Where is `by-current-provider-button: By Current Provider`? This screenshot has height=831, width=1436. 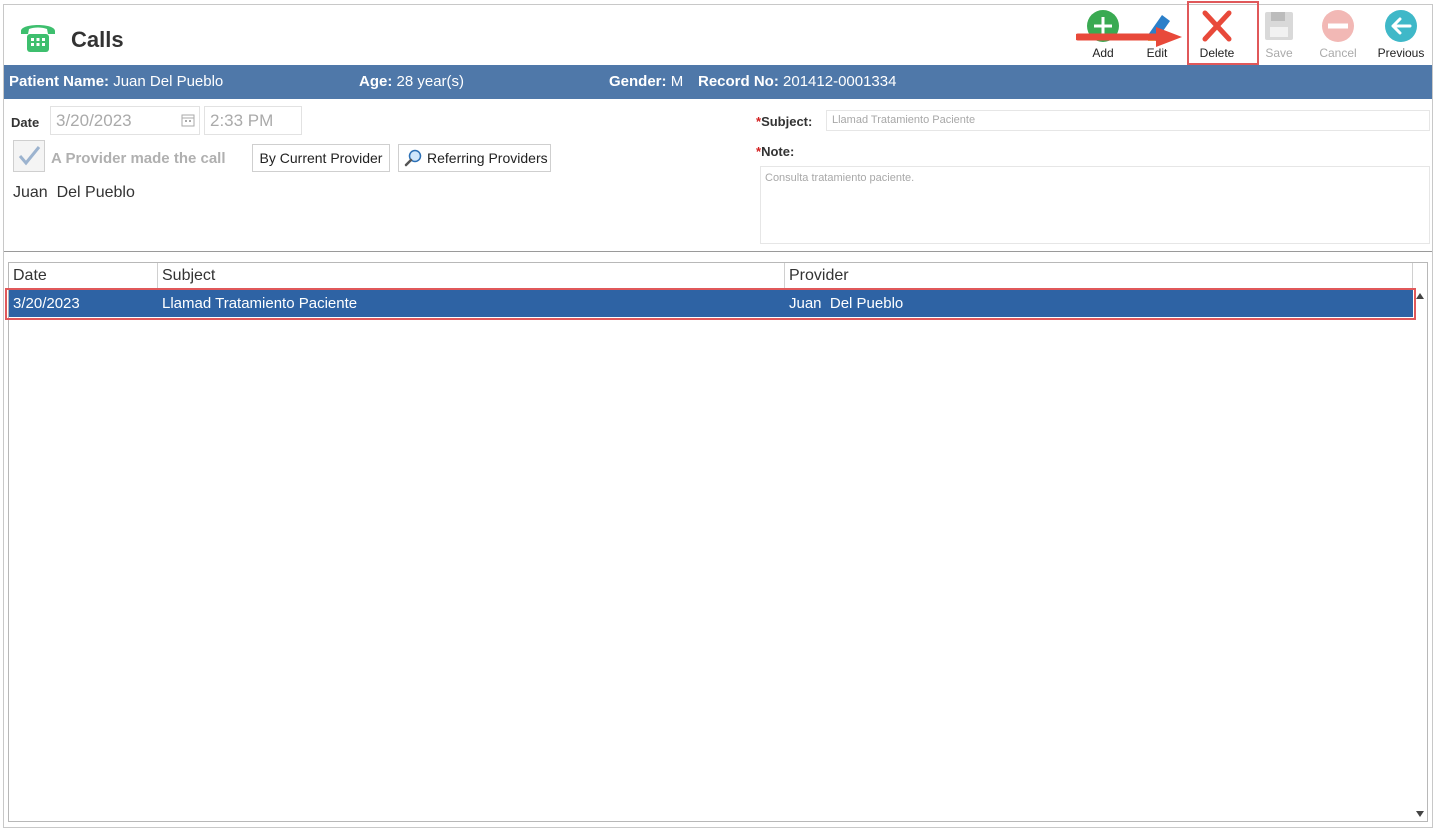 by-current-provider-button: By Current Provider is located at coordinates (321, 158).